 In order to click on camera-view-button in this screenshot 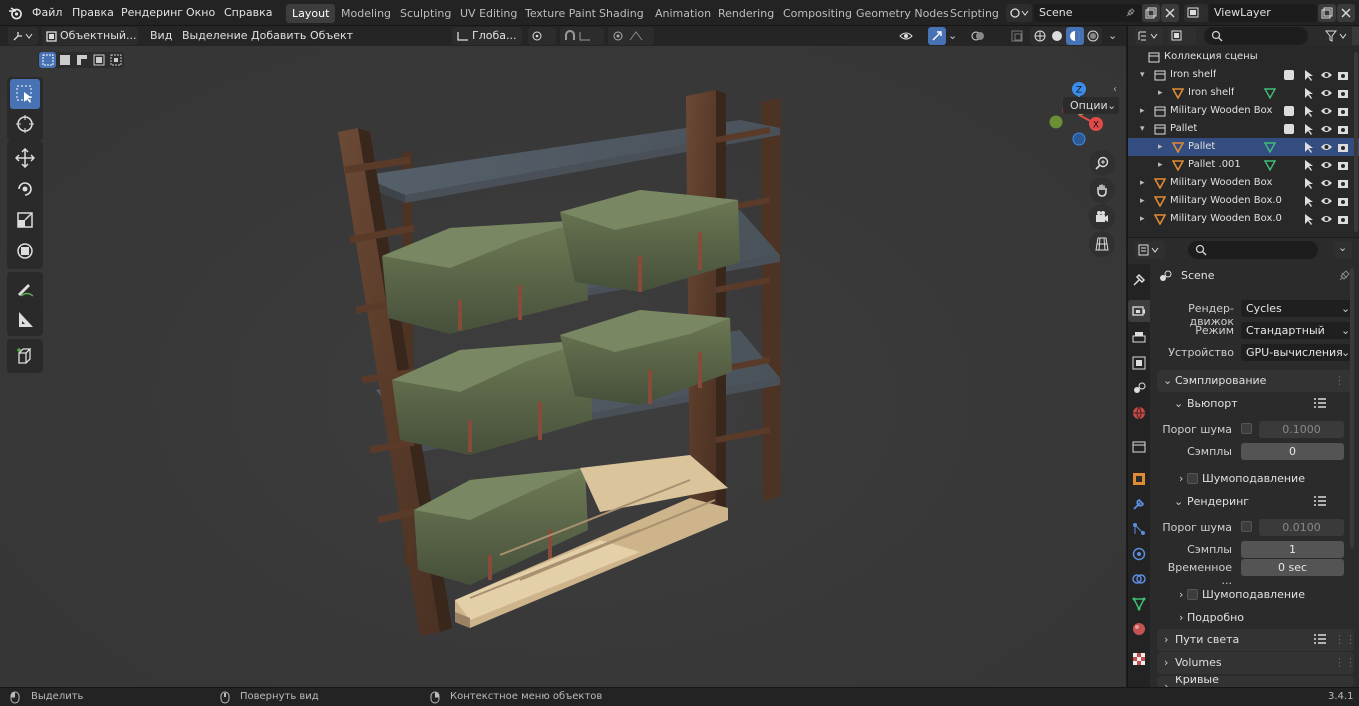, I will do `click(1102, 217)`.